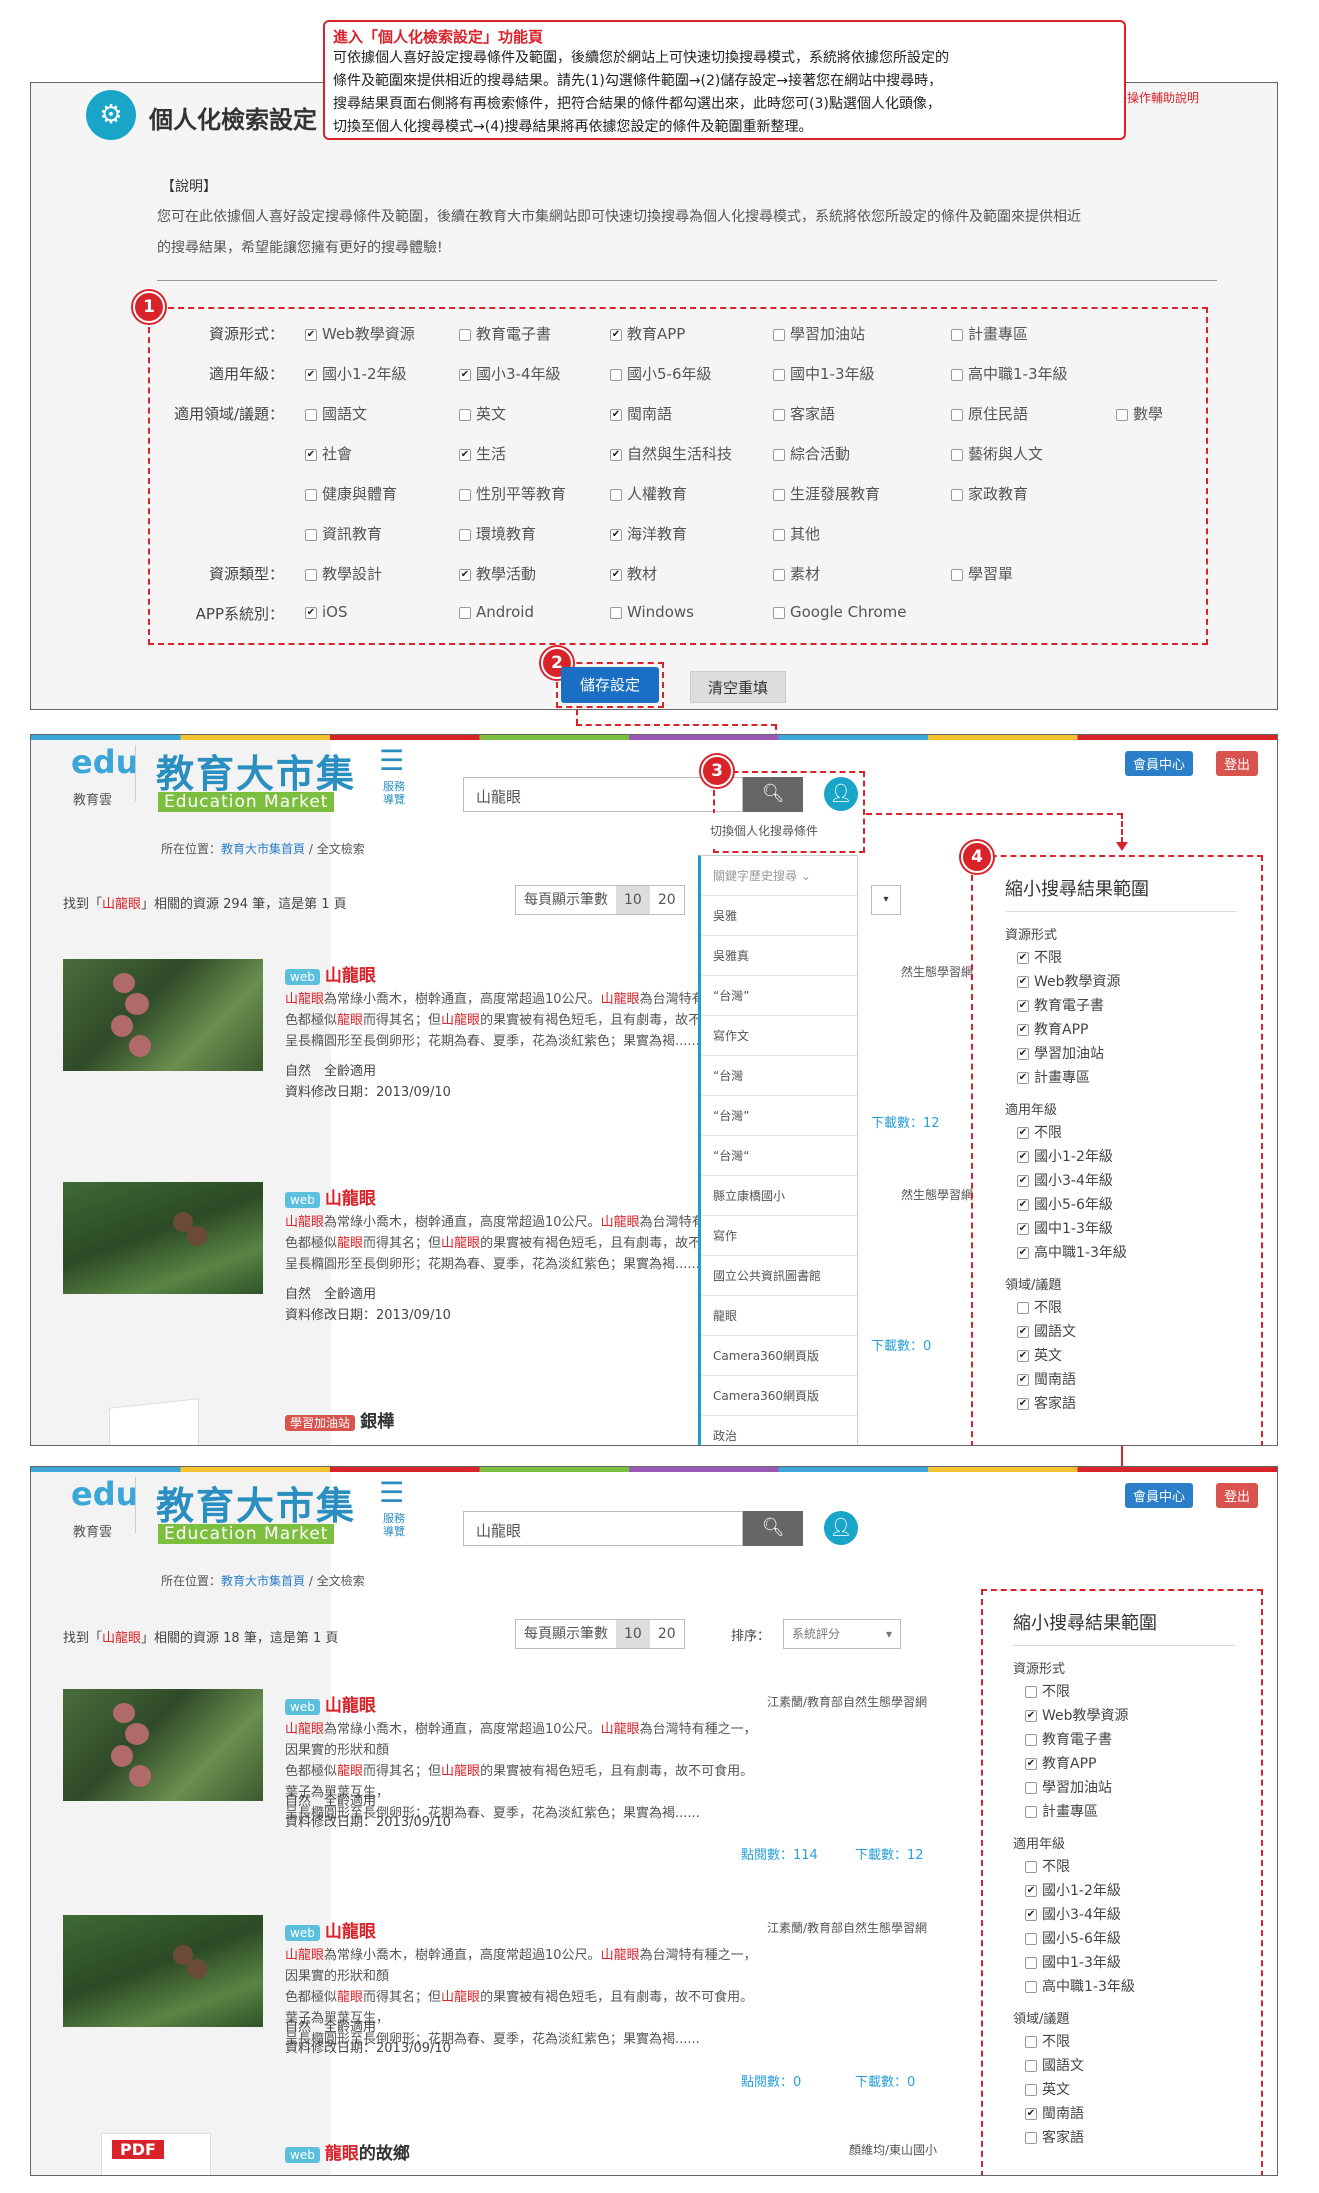  I want to click on setting-option: 國小5-6年級, so click(661, 373).